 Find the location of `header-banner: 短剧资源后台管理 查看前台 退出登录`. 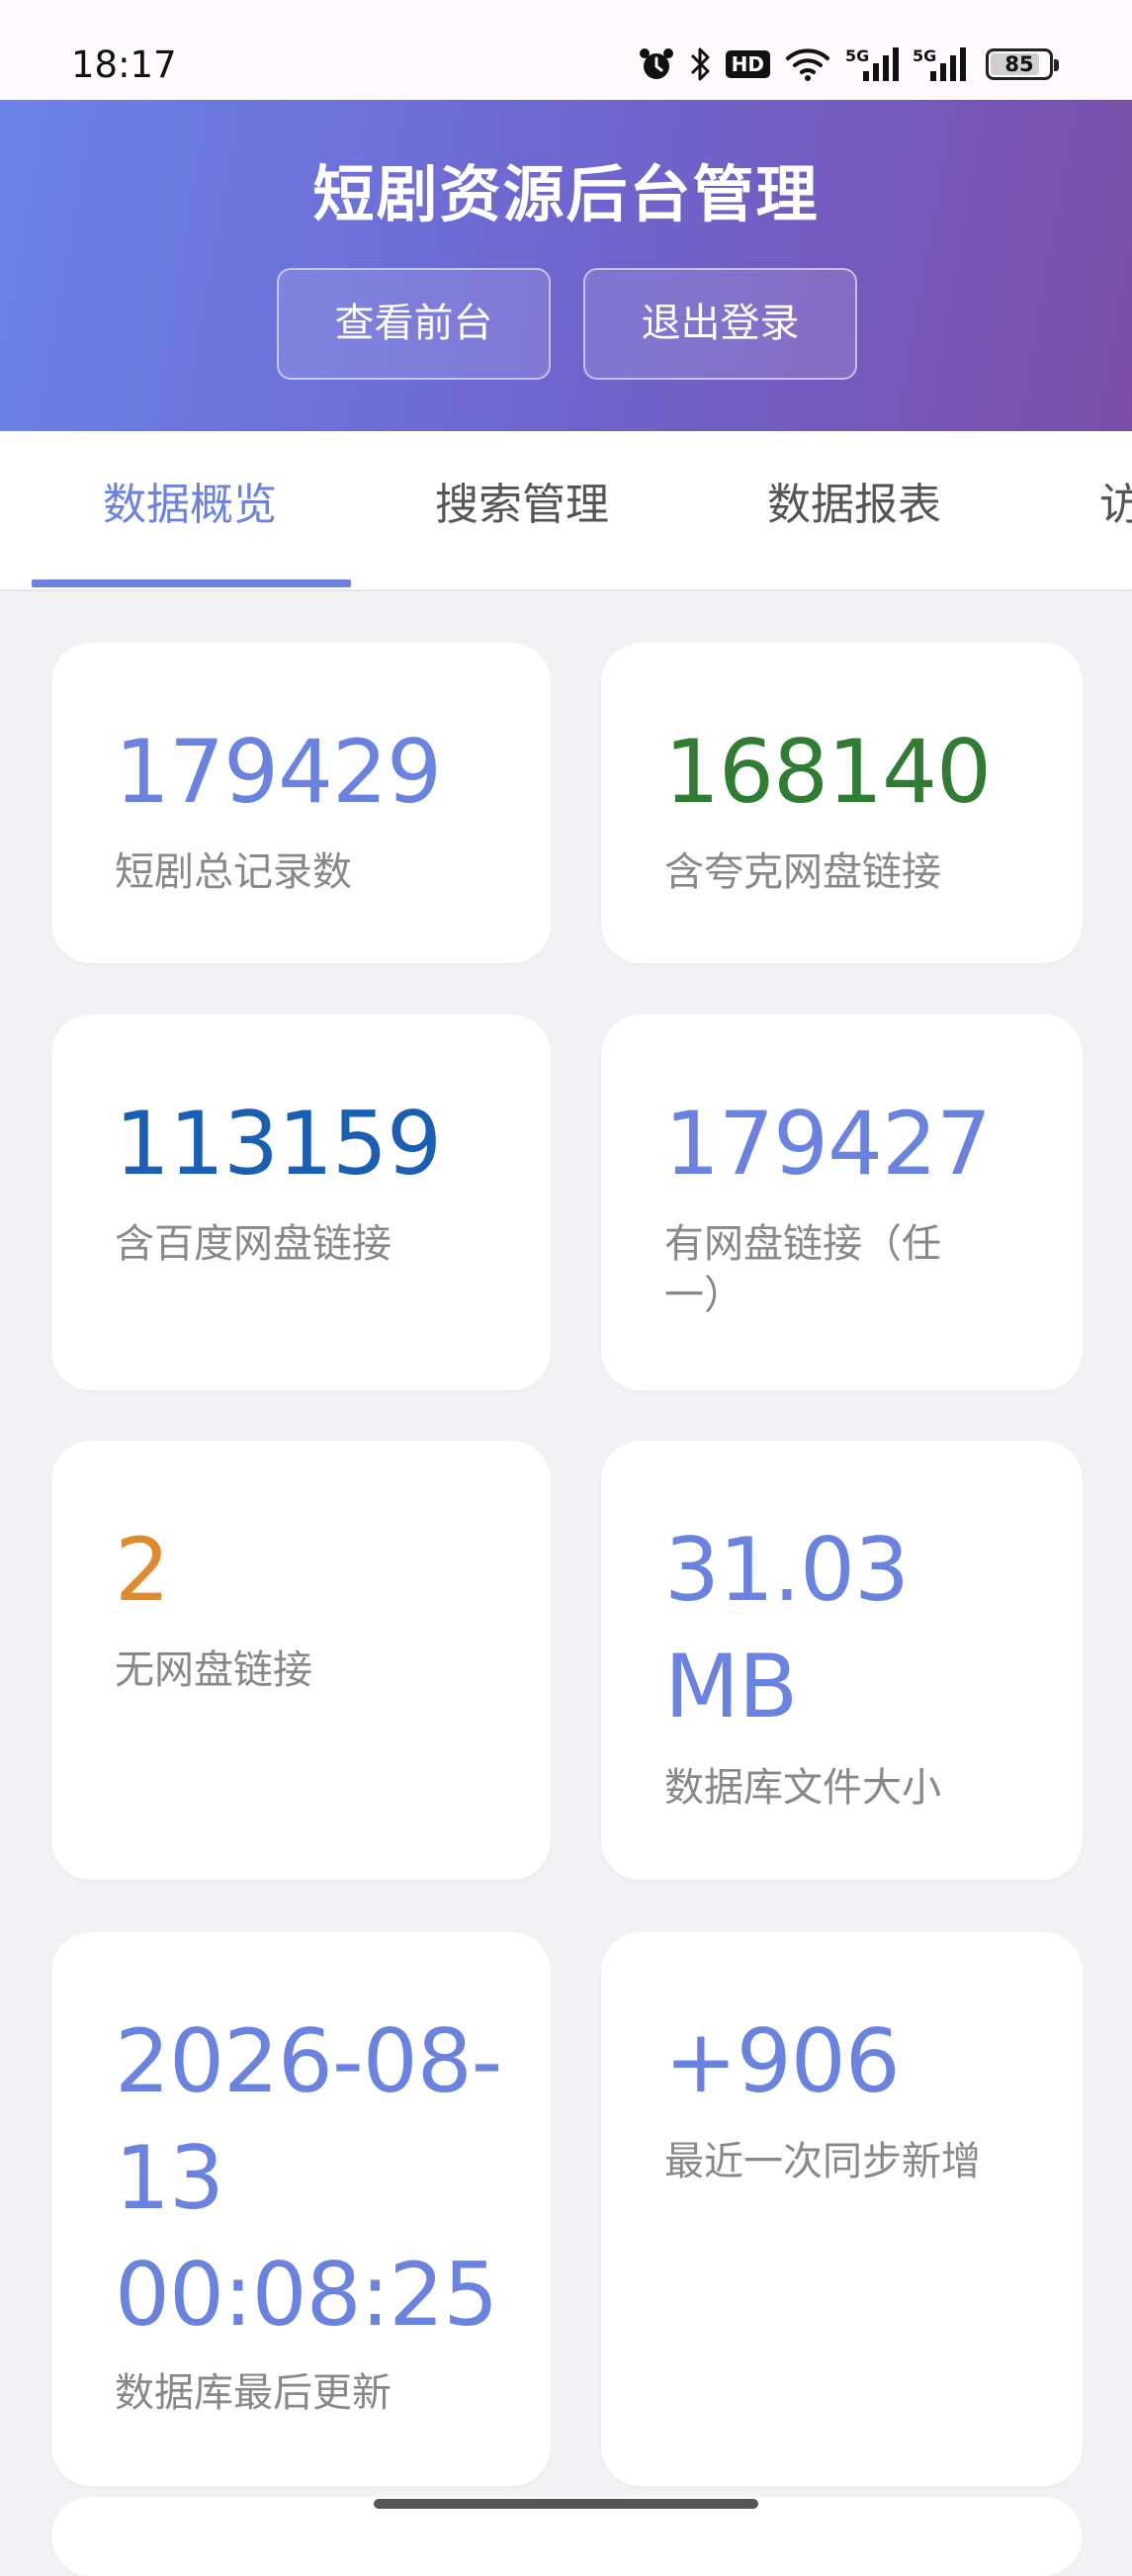

header-banner: 短剧资源后台管理 查看前台 退出登录 is located at coordinates (566, 265).